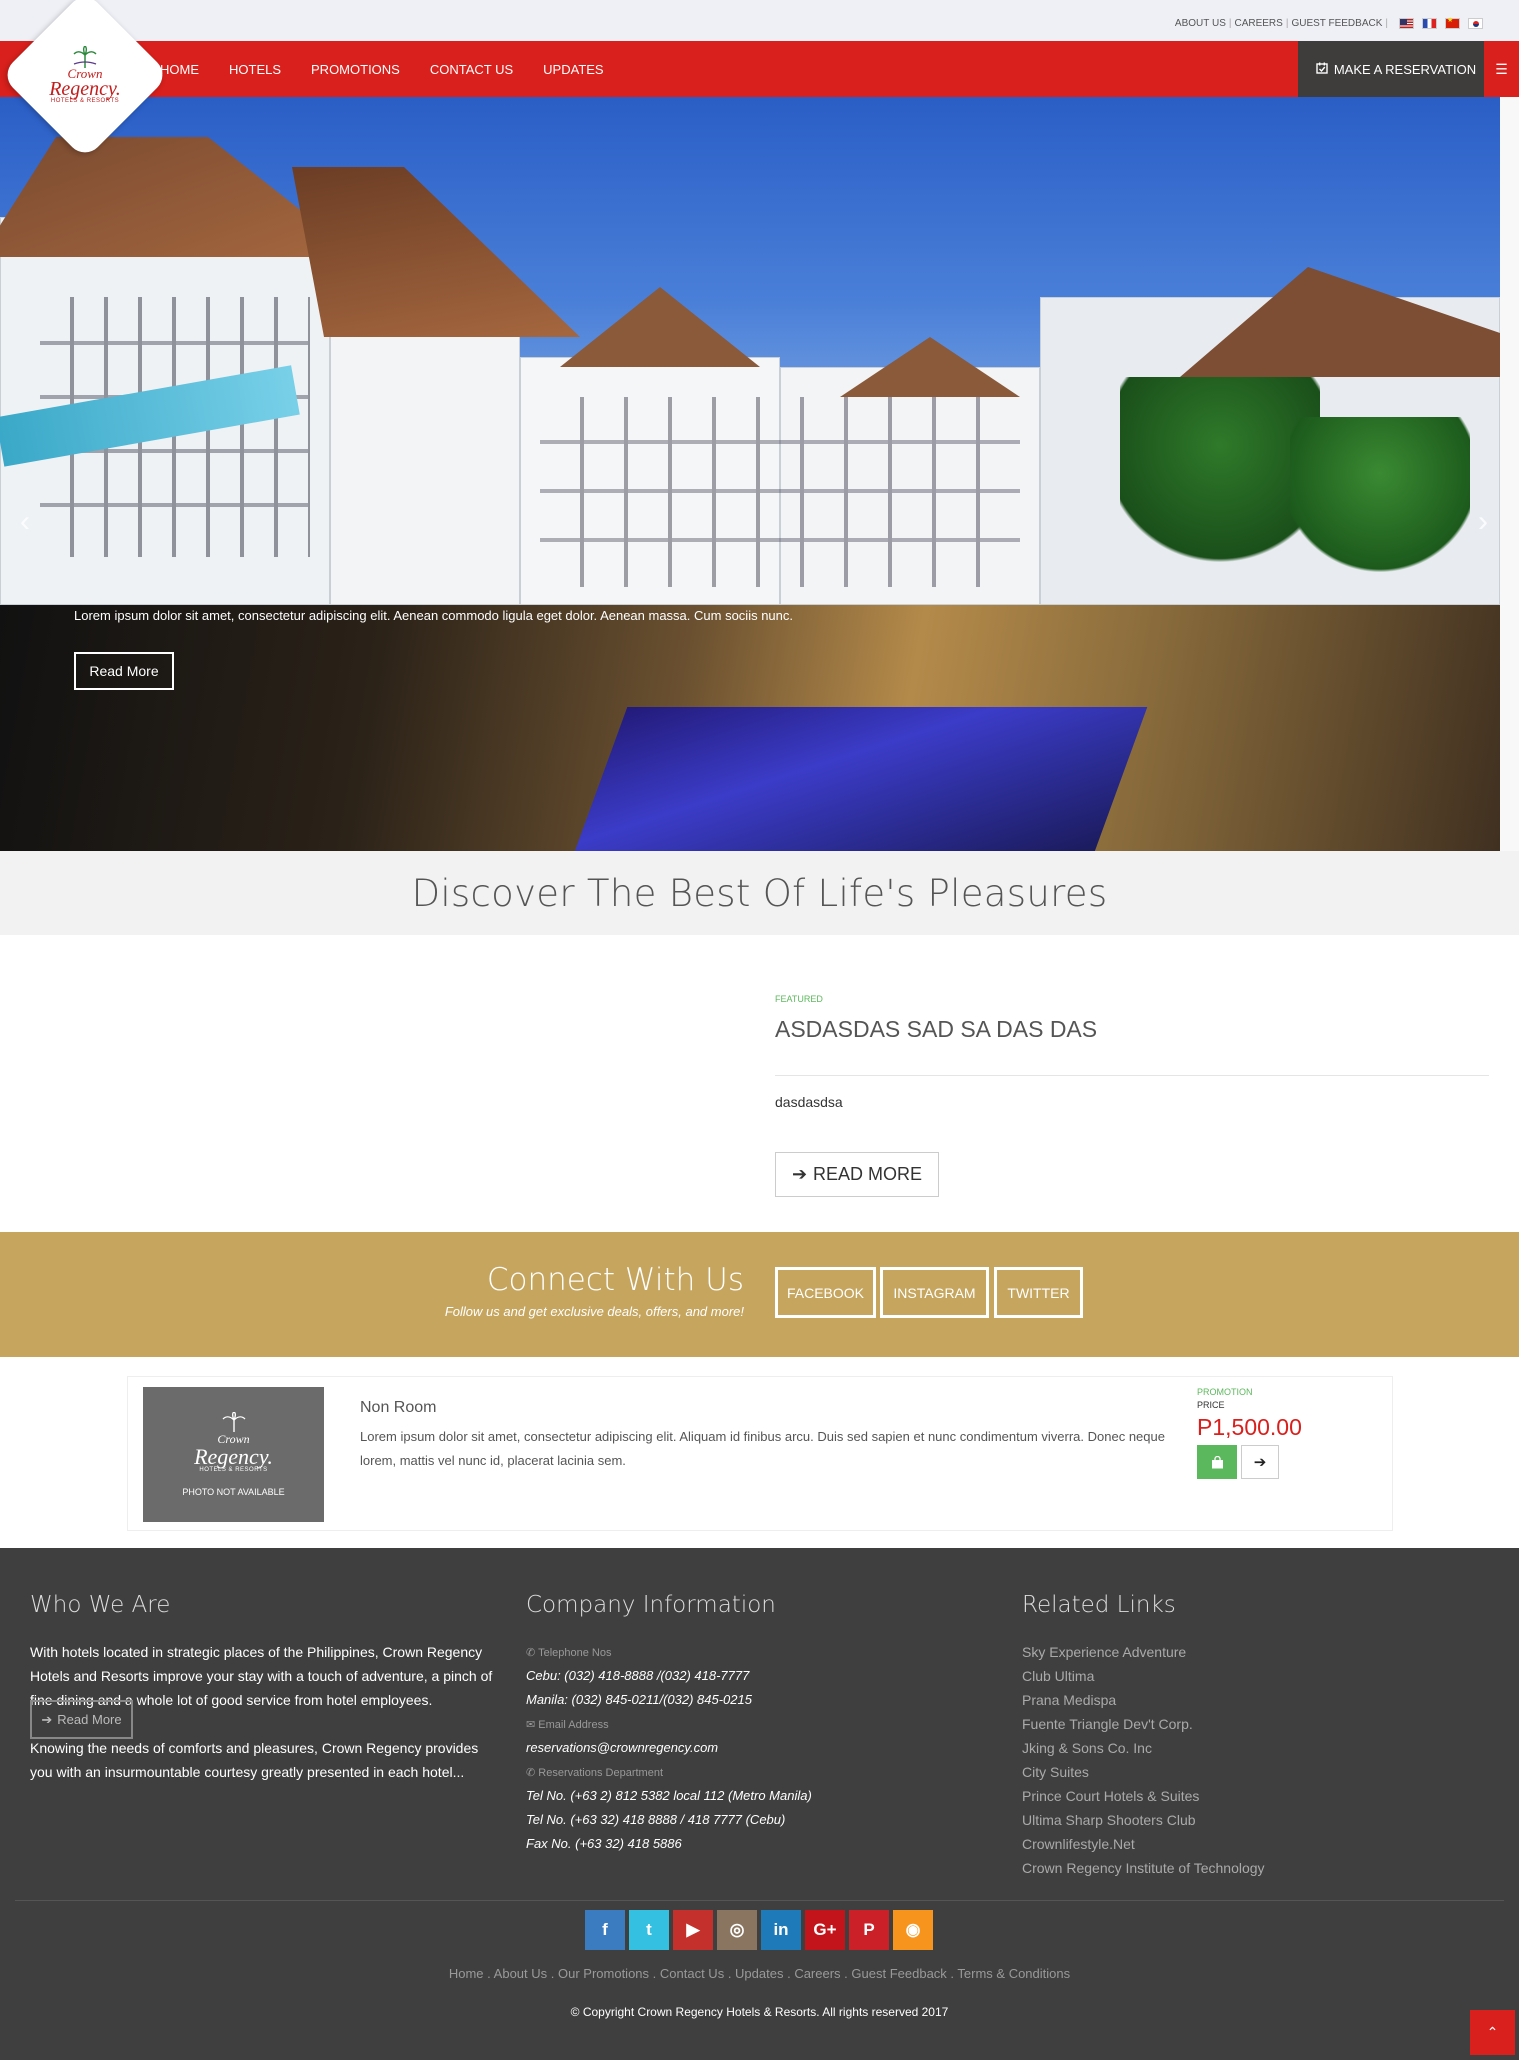 The image size is (1519, 2060). Describe the element at coordinates (1501, 69) in the screenshot. I see `hamburger-menu-icon: ☰` at that location.